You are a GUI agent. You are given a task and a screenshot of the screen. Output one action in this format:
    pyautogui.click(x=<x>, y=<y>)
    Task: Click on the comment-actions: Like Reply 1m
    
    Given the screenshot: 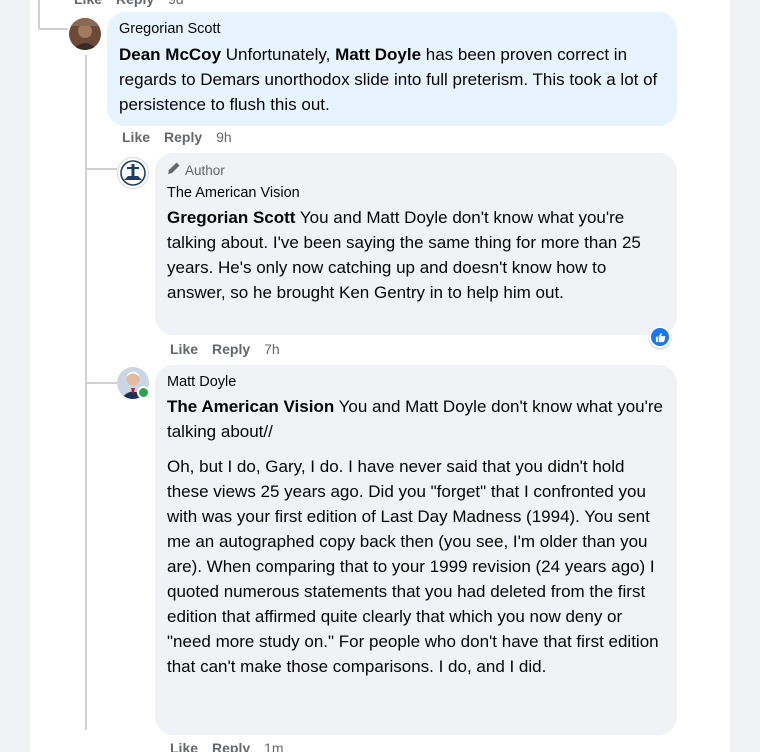 What is the action you would take?
    pyautogui.click(x=227, y=745)
    